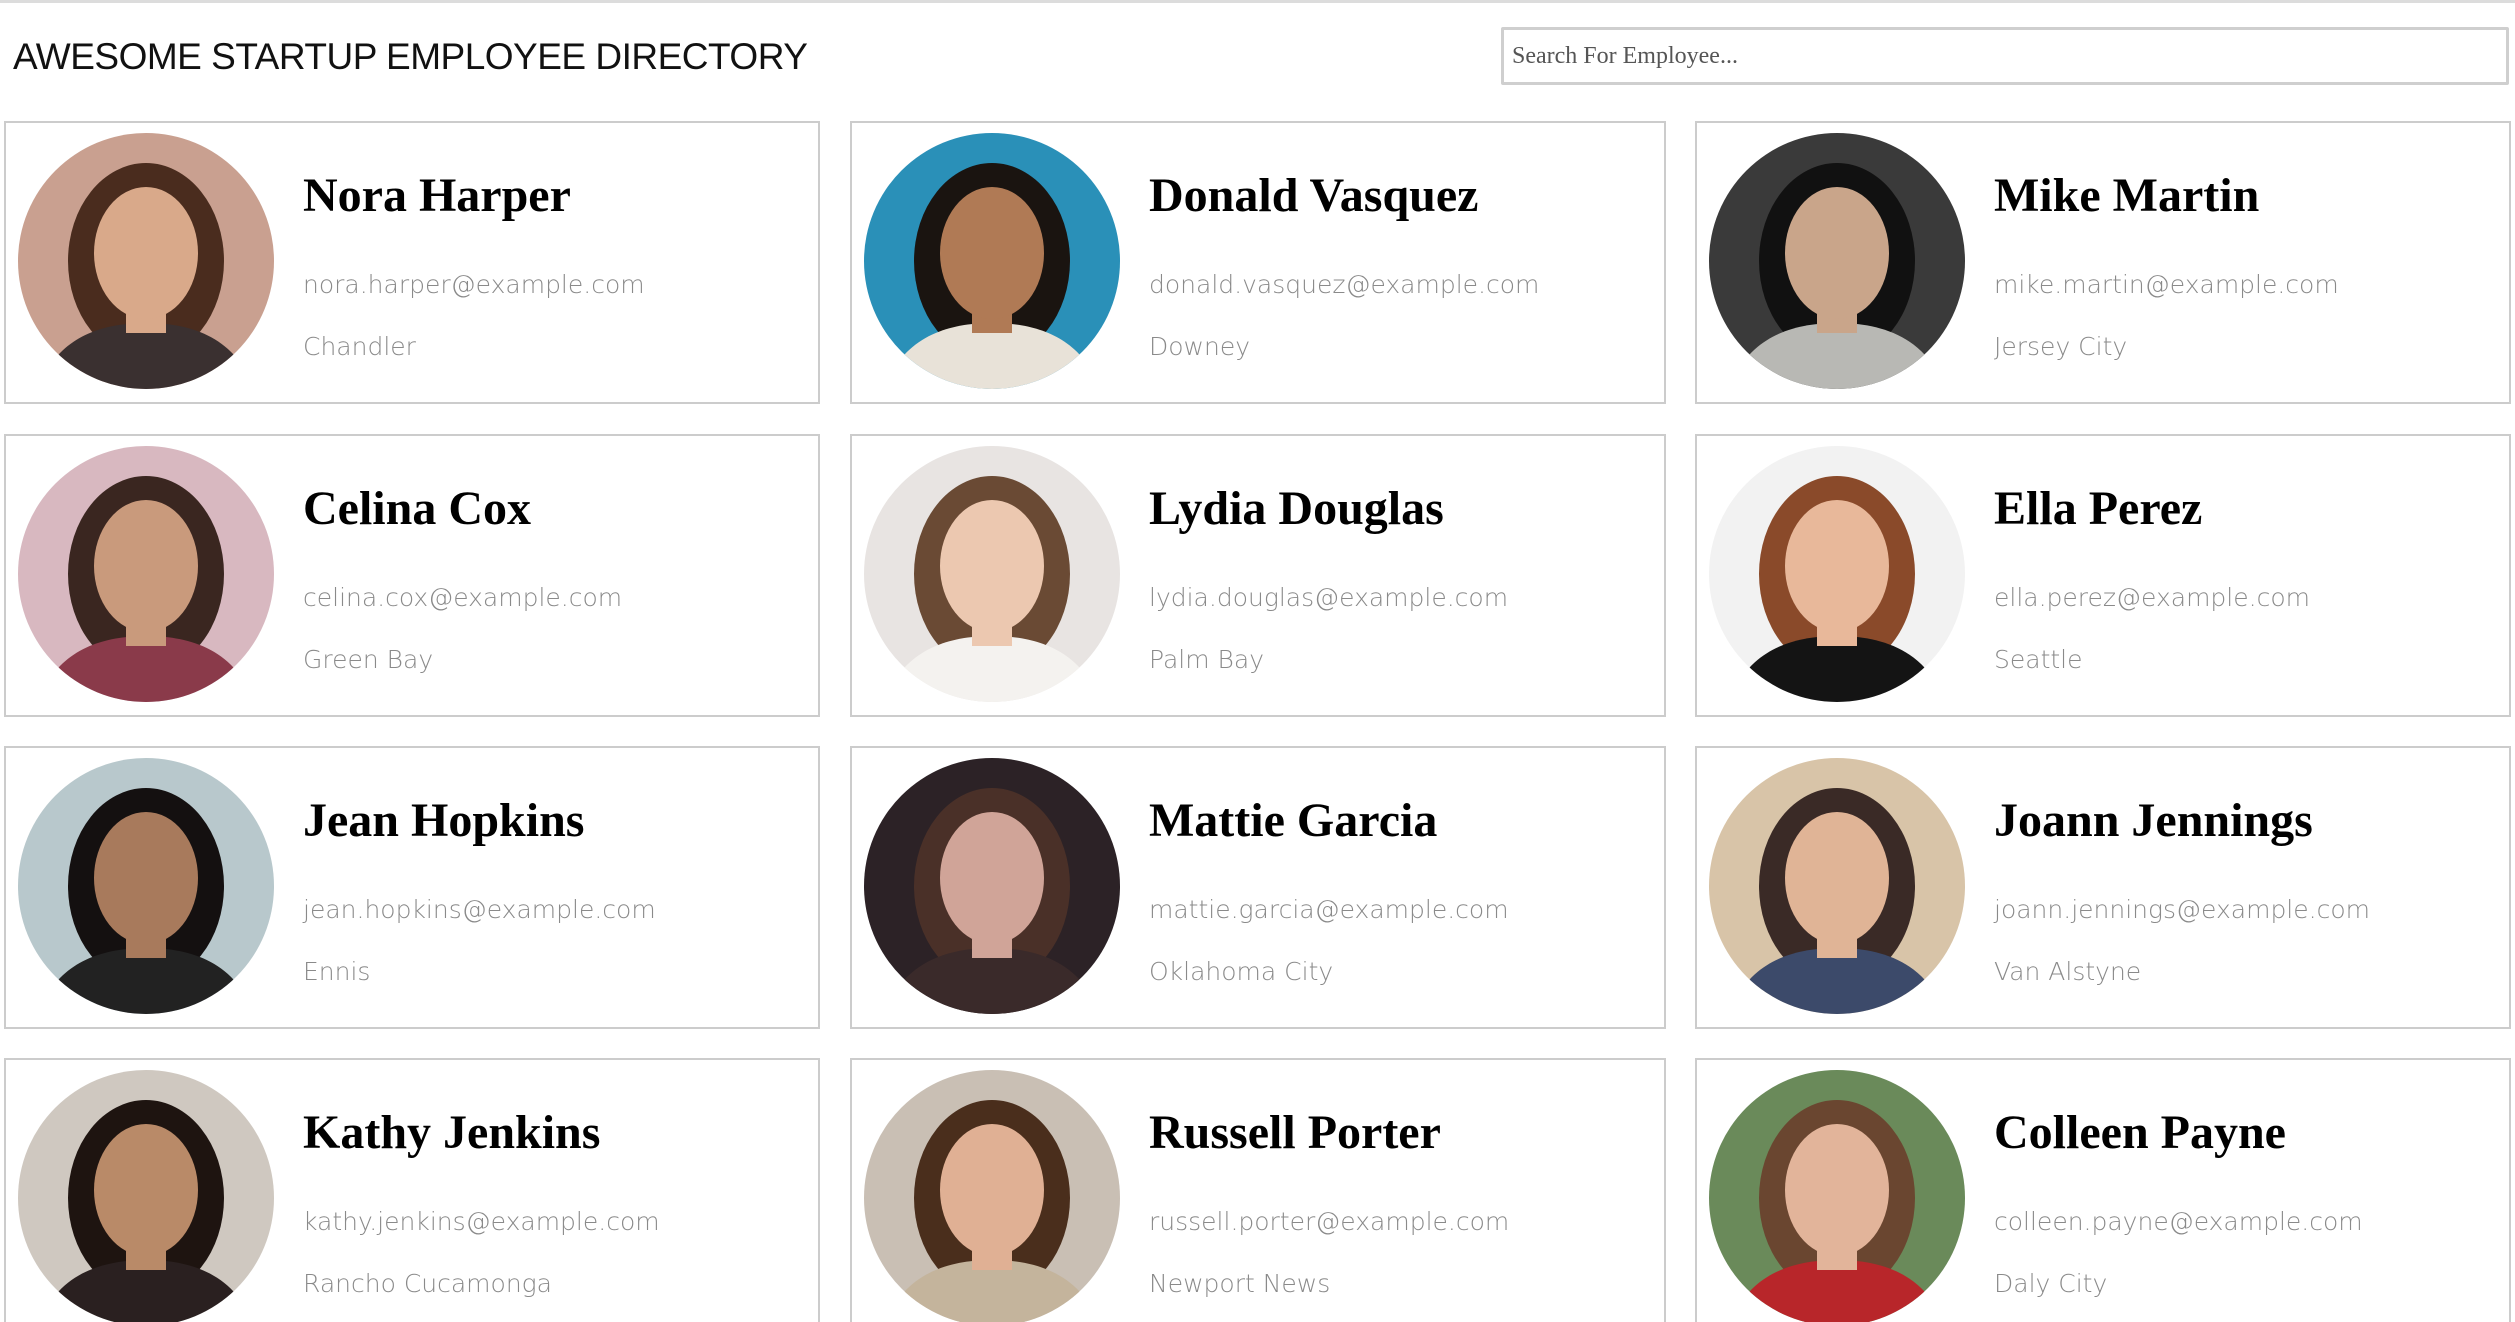  What do you see at coordinates (2182, 909) in the screenshot?
I see `employee-email: joann.jennings@example.com` at bounding box center [2182, 909].